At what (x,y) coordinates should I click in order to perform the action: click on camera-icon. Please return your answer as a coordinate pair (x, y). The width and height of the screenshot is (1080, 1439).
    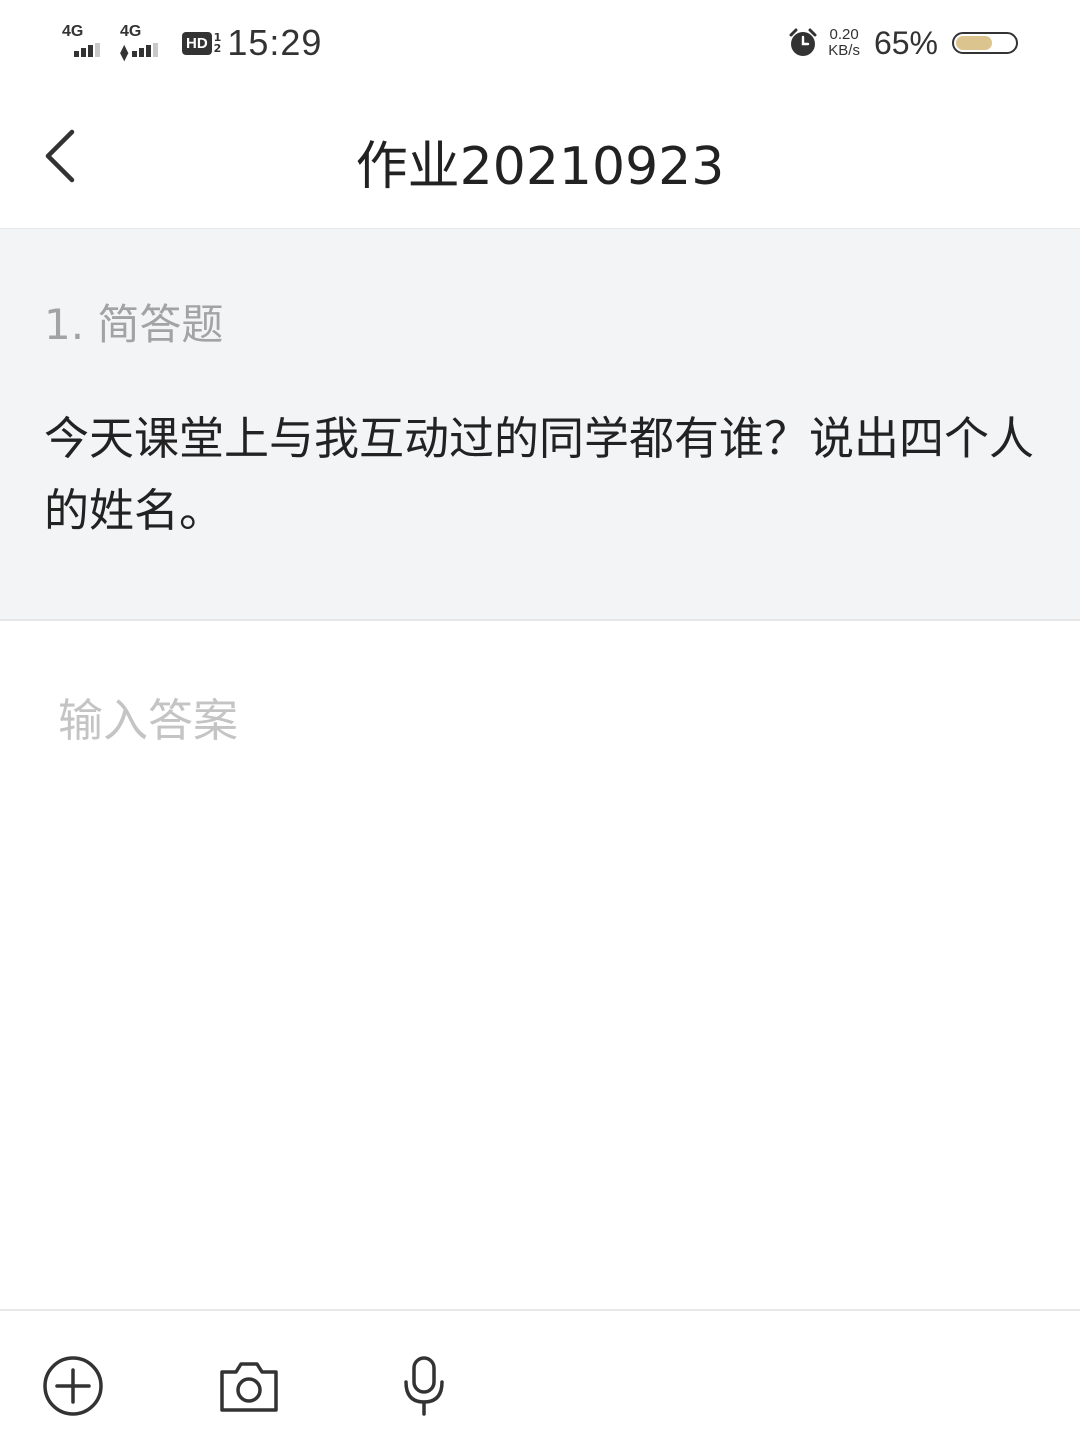
    Looking at the image, I should click on (249, 1387).